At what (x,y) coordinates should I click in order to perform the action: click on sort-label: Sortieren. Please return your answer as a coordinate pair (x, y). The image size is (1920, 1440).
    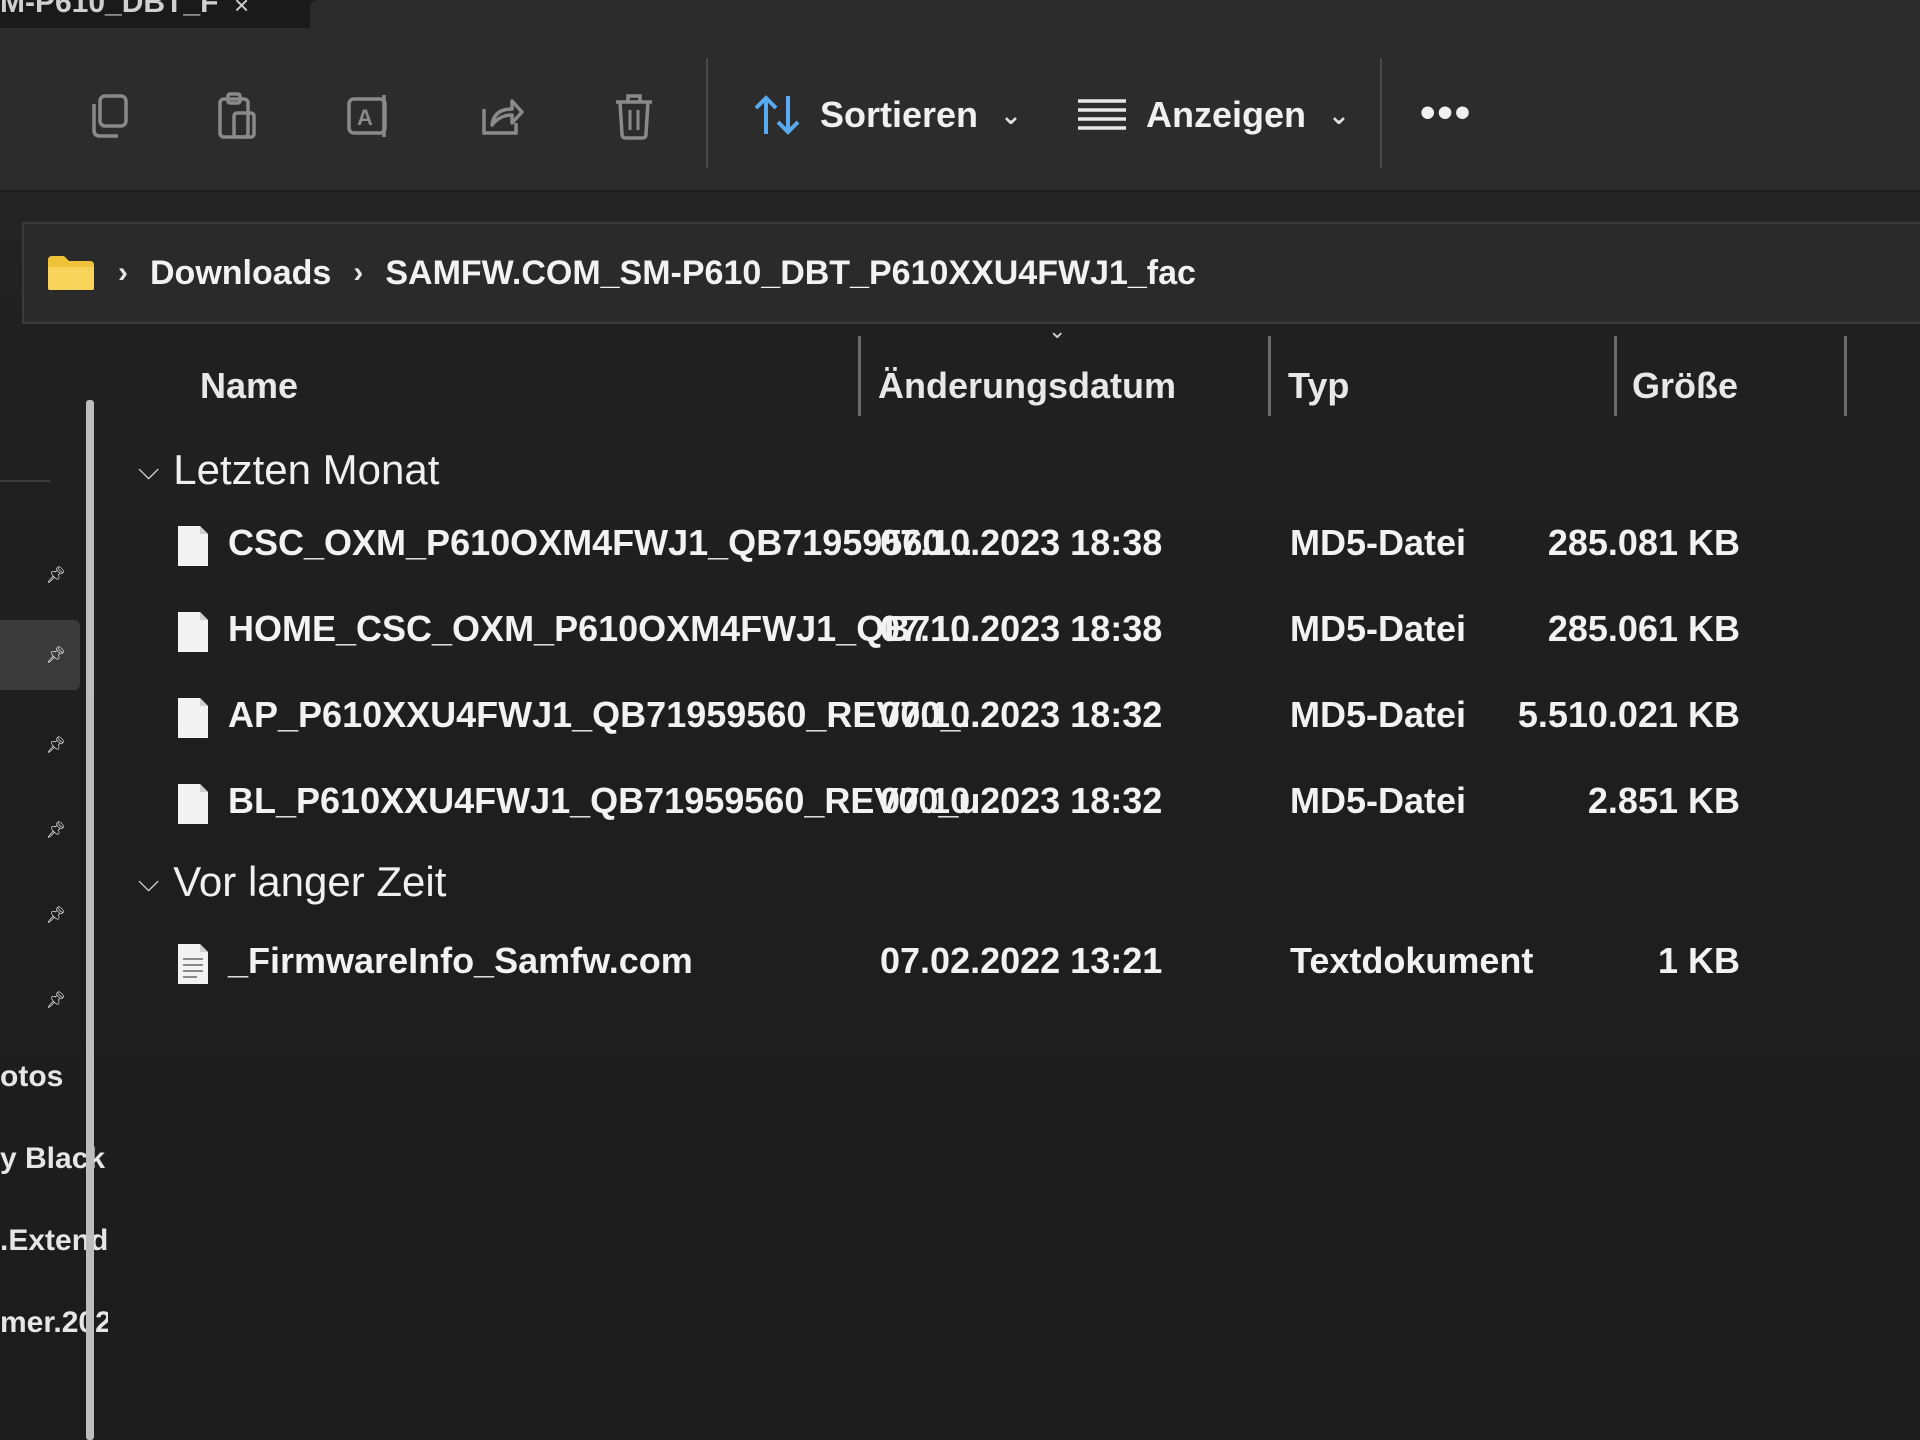
    Looking at the image, I should click on (899, 114).